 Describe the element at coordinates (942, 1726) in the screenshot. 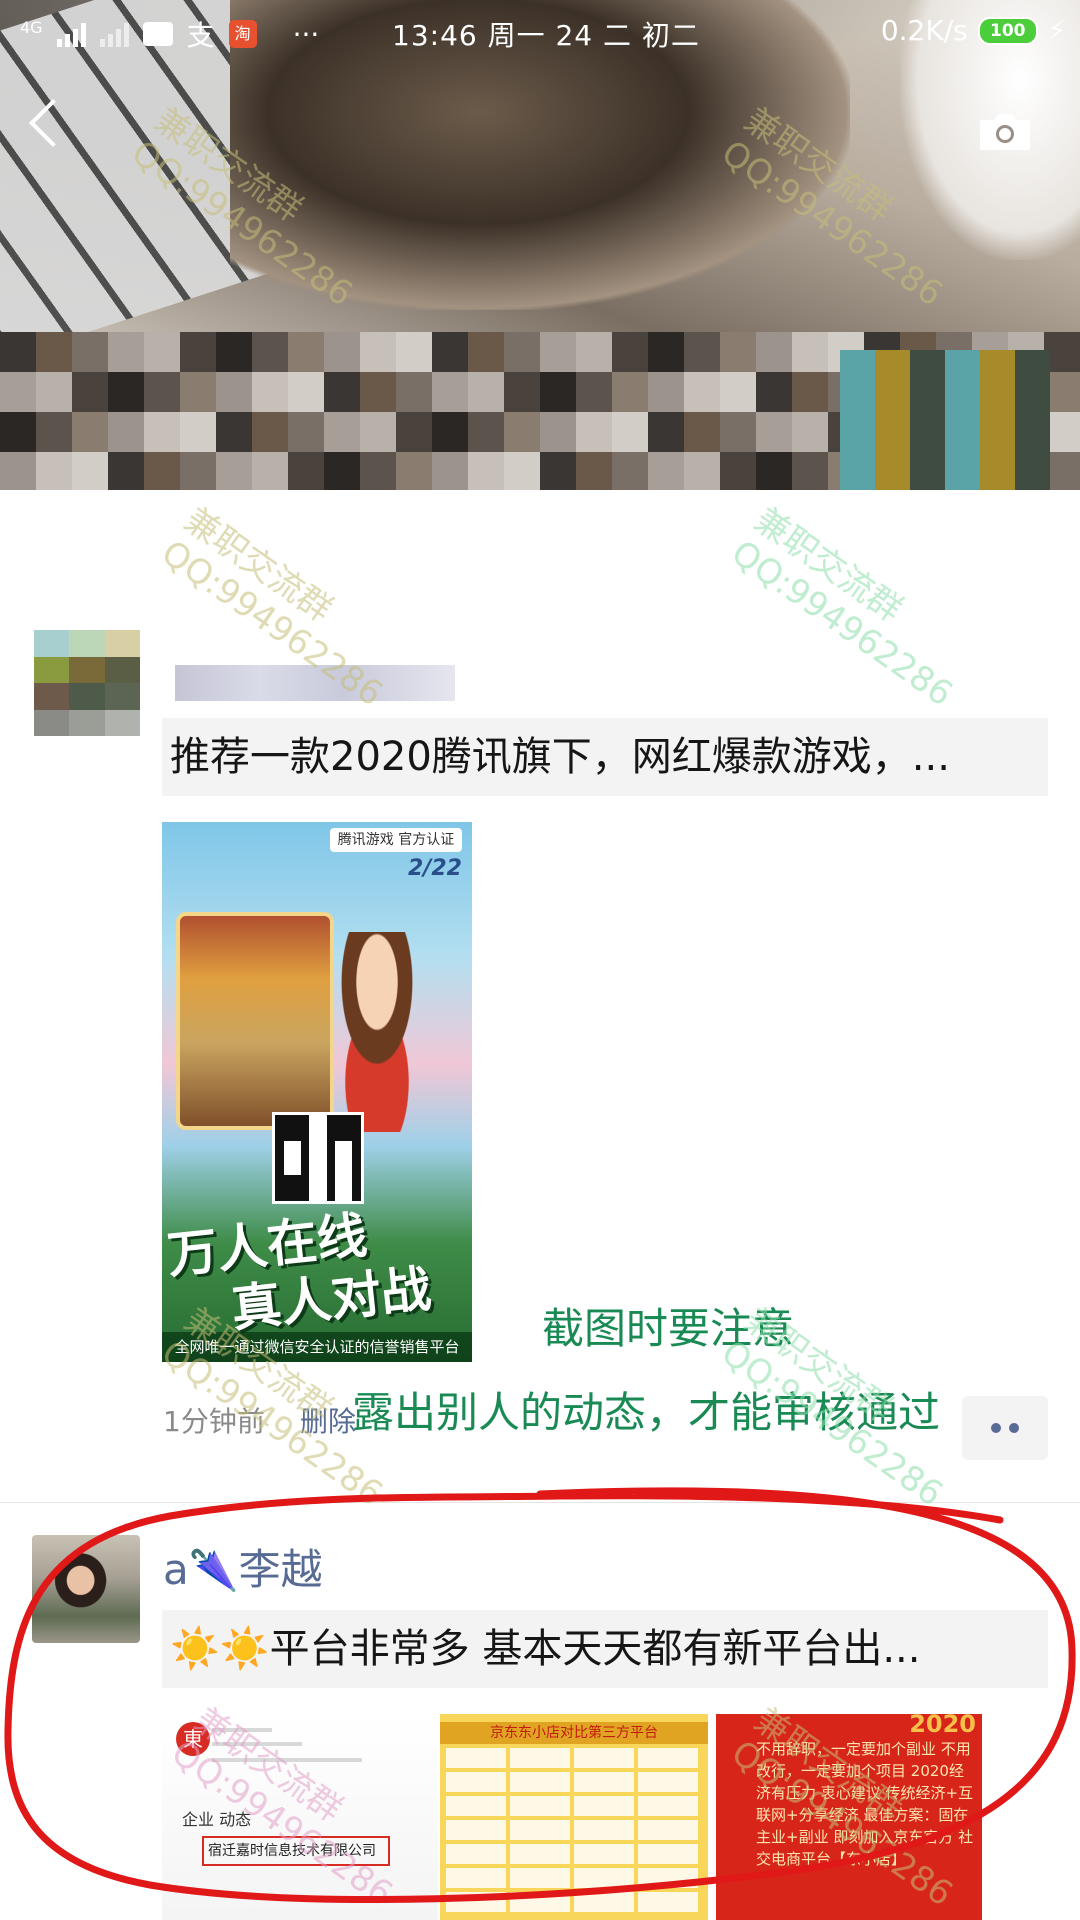

I see `year-label: 2020` at that location.